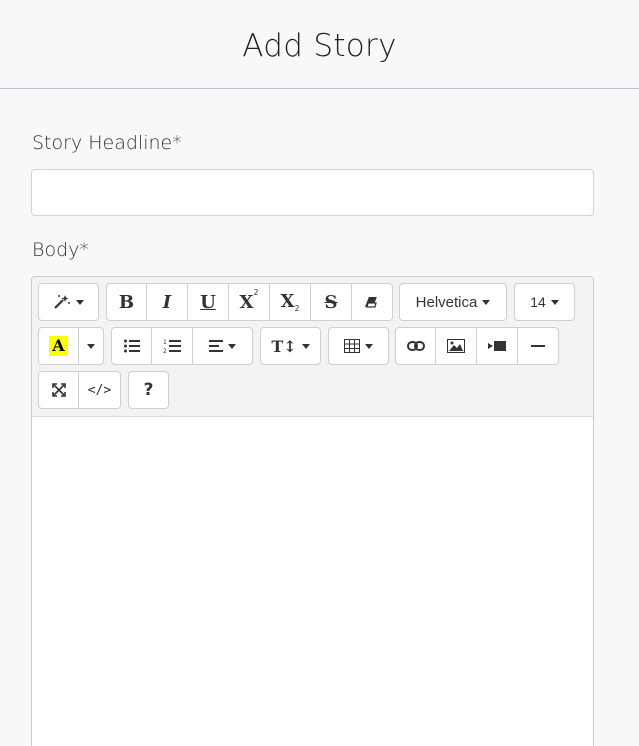 Image resolution: width=639 pixels, height=746 pixels. I want to click on picture-button, so click(456, 346).